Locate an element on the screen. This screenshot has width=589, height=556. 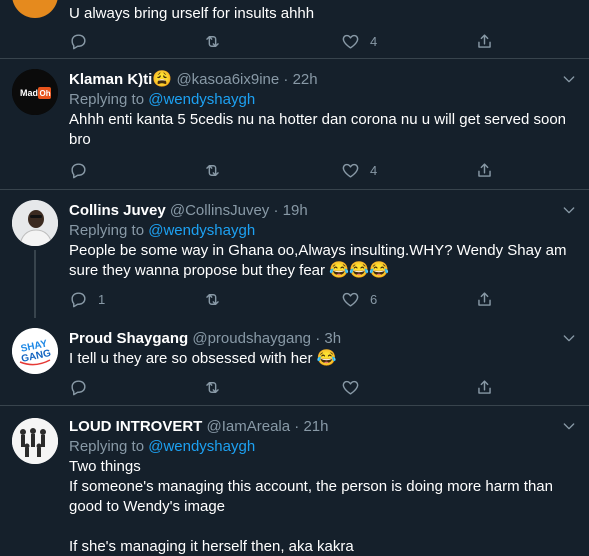
timestamp: 21h is located at coordinates (315, 426).